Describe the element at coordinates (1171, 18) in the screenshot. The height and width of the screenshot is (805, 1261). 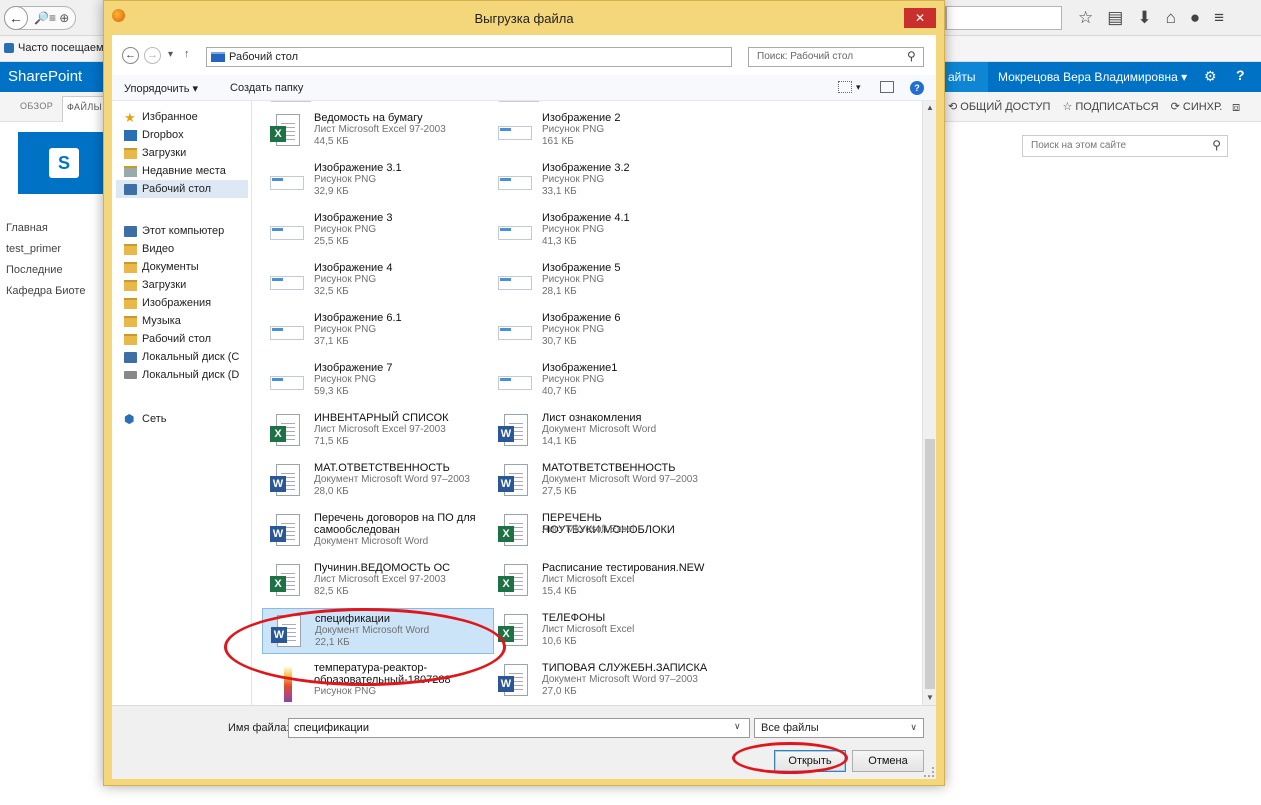
I see `home-icon: ⌂` at that location.